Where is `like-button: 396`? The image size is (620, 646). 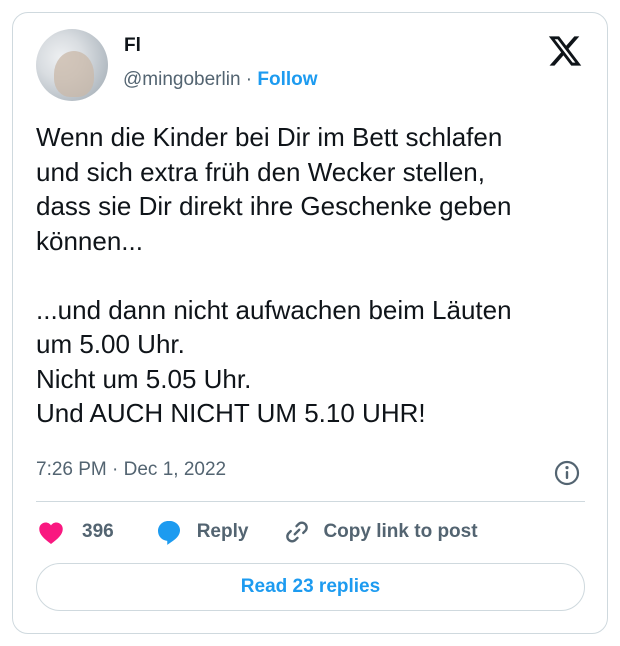 like-button: 396 is located at coordinates (75, 532).